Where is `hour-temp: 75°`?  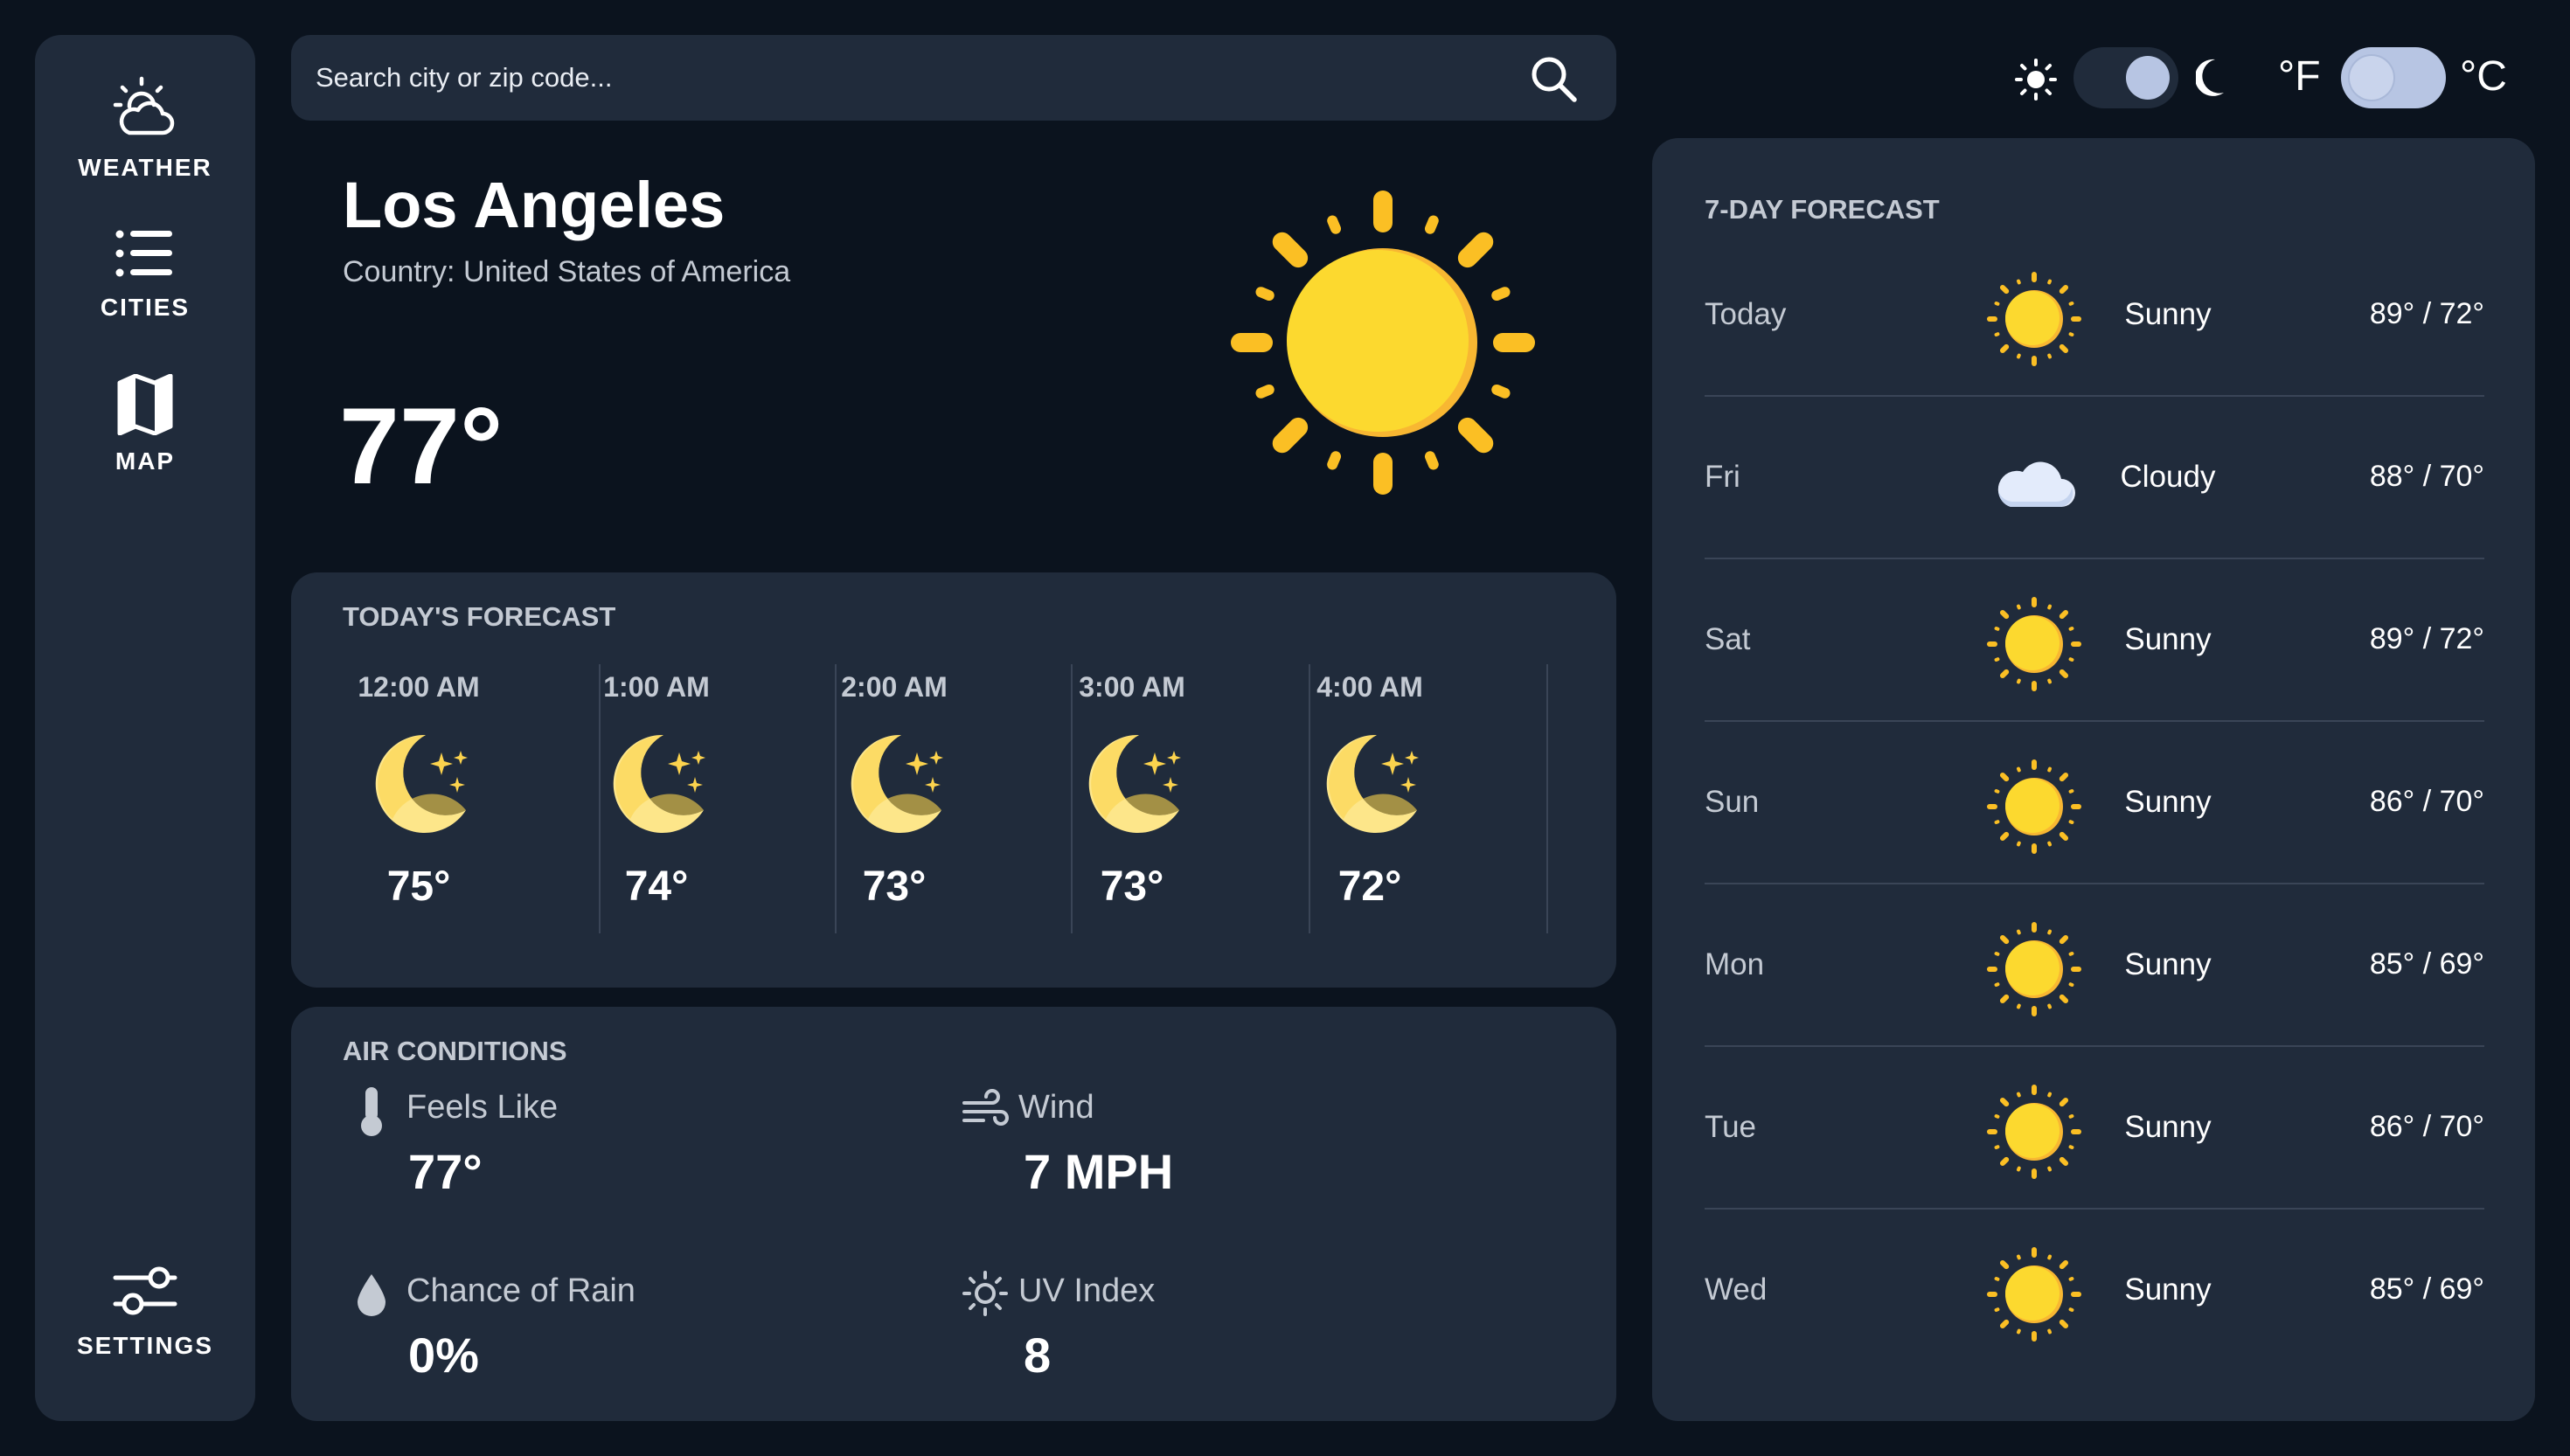
hour-temp: 75° is located at coordinates (418, 886).